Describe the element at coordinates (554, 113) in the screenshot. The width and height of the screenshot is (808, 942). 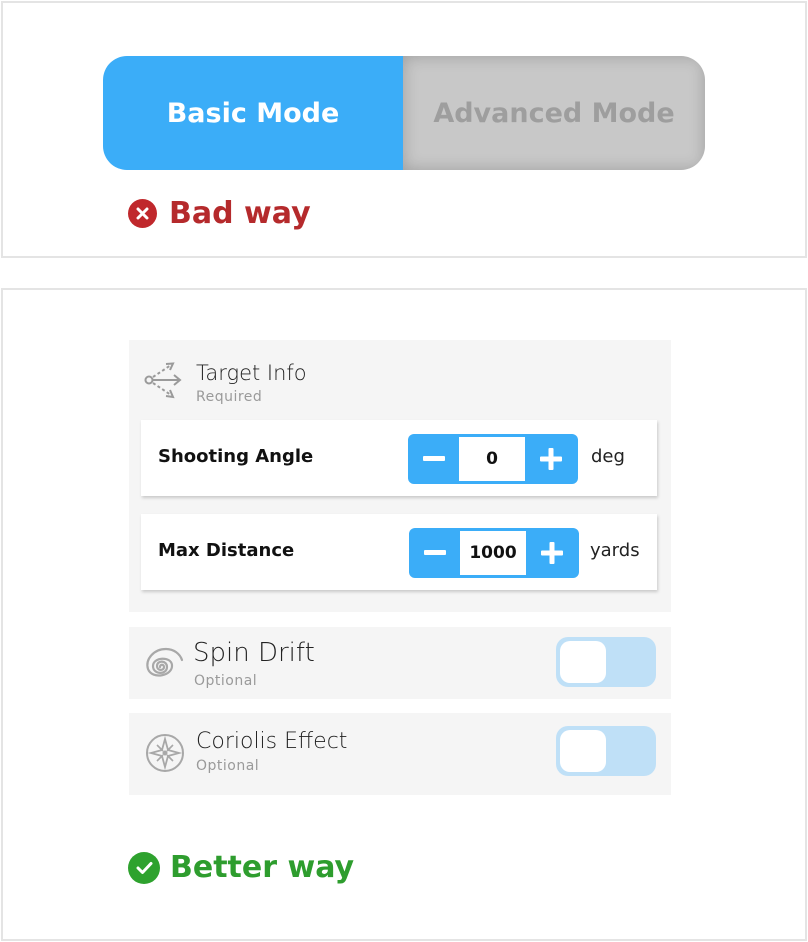
I see `advanced-mode-button: Advanced Mode` at that location.